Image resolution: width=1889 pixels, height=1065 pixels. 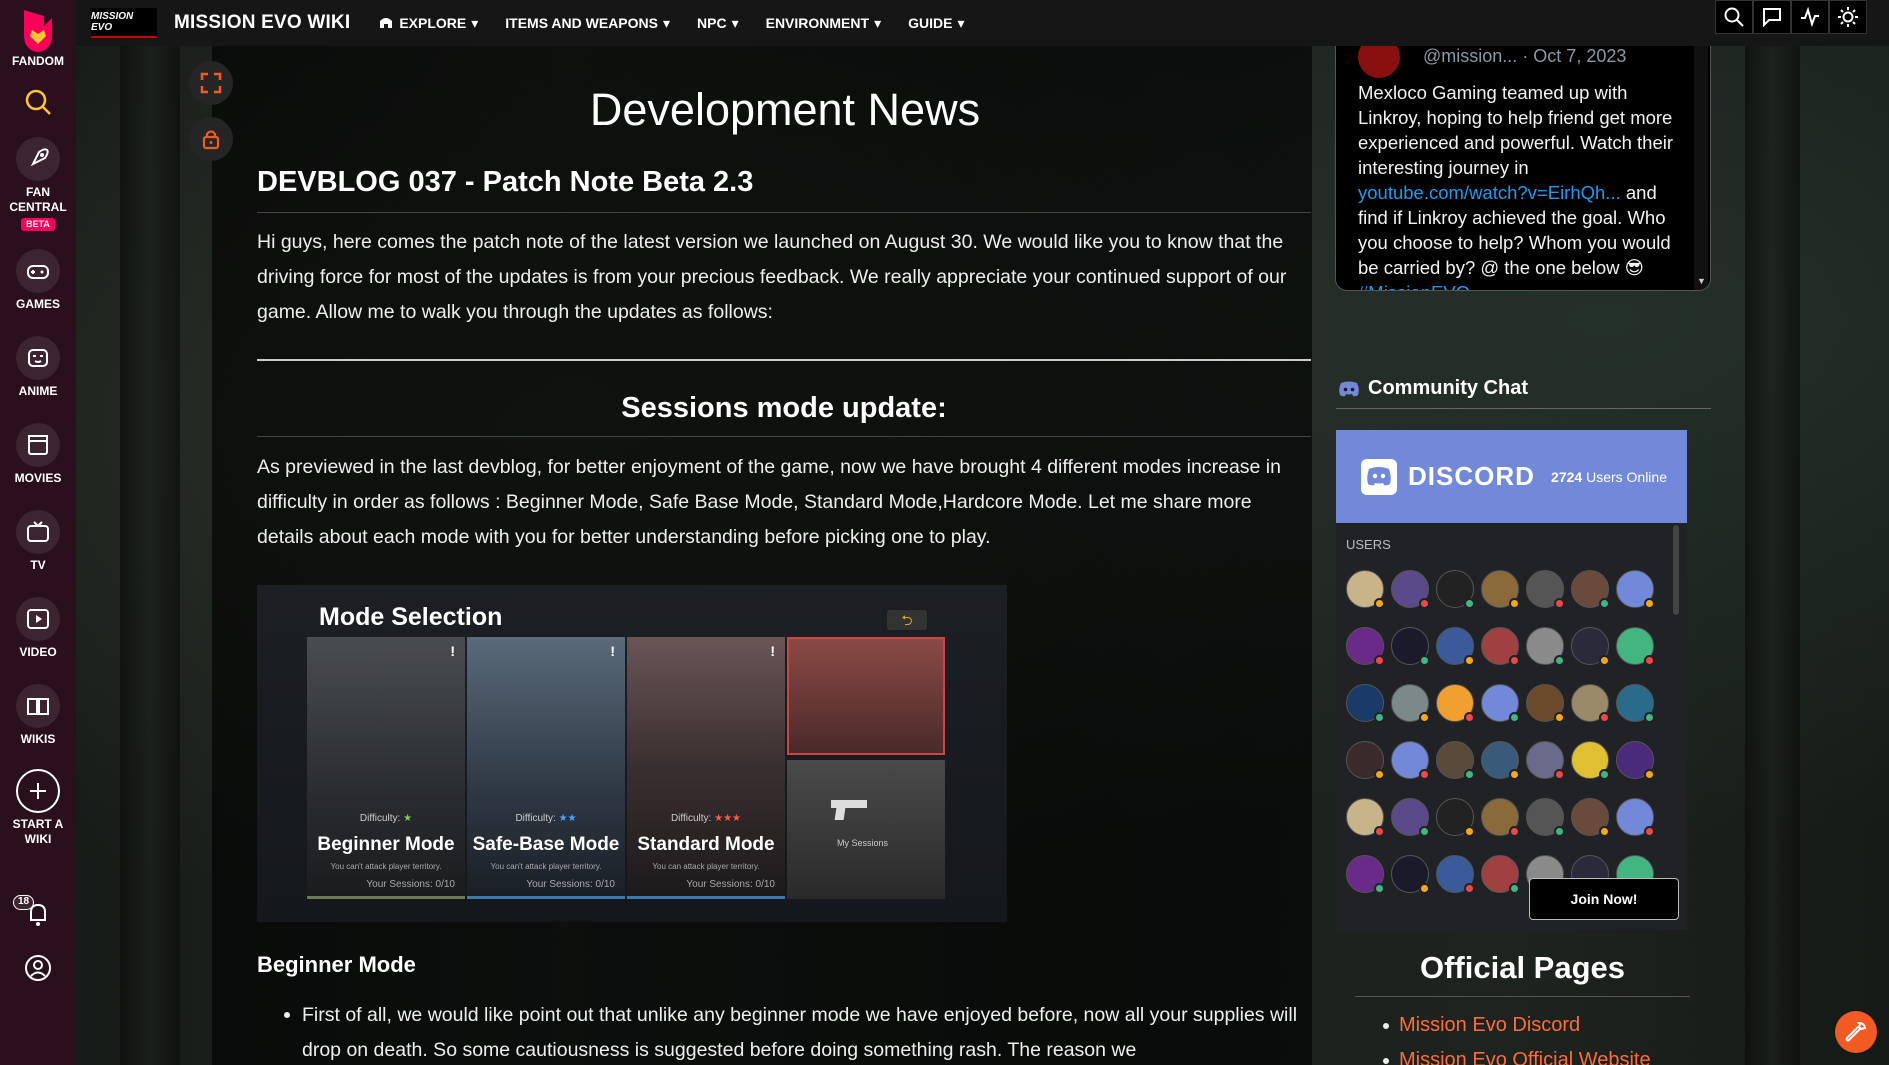 I want to click on wiki-tools-button, so click(x=1856, y=1032).